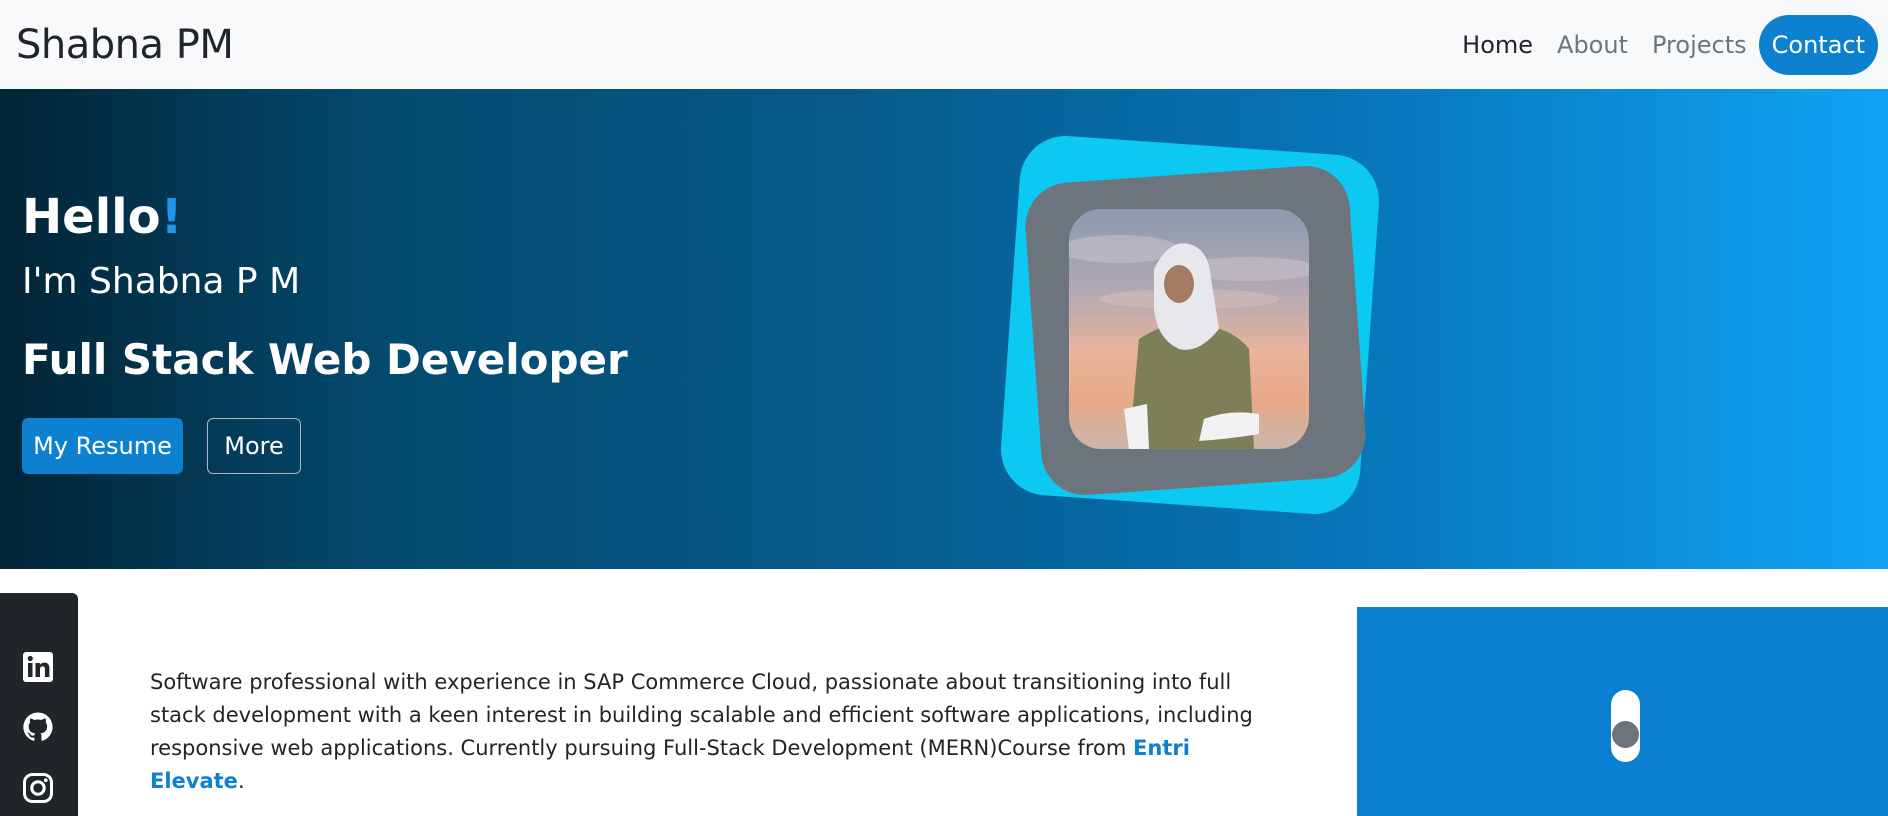 This screenshot has height=816, width=1888. I want to click on github-icon, so click(38, 727).